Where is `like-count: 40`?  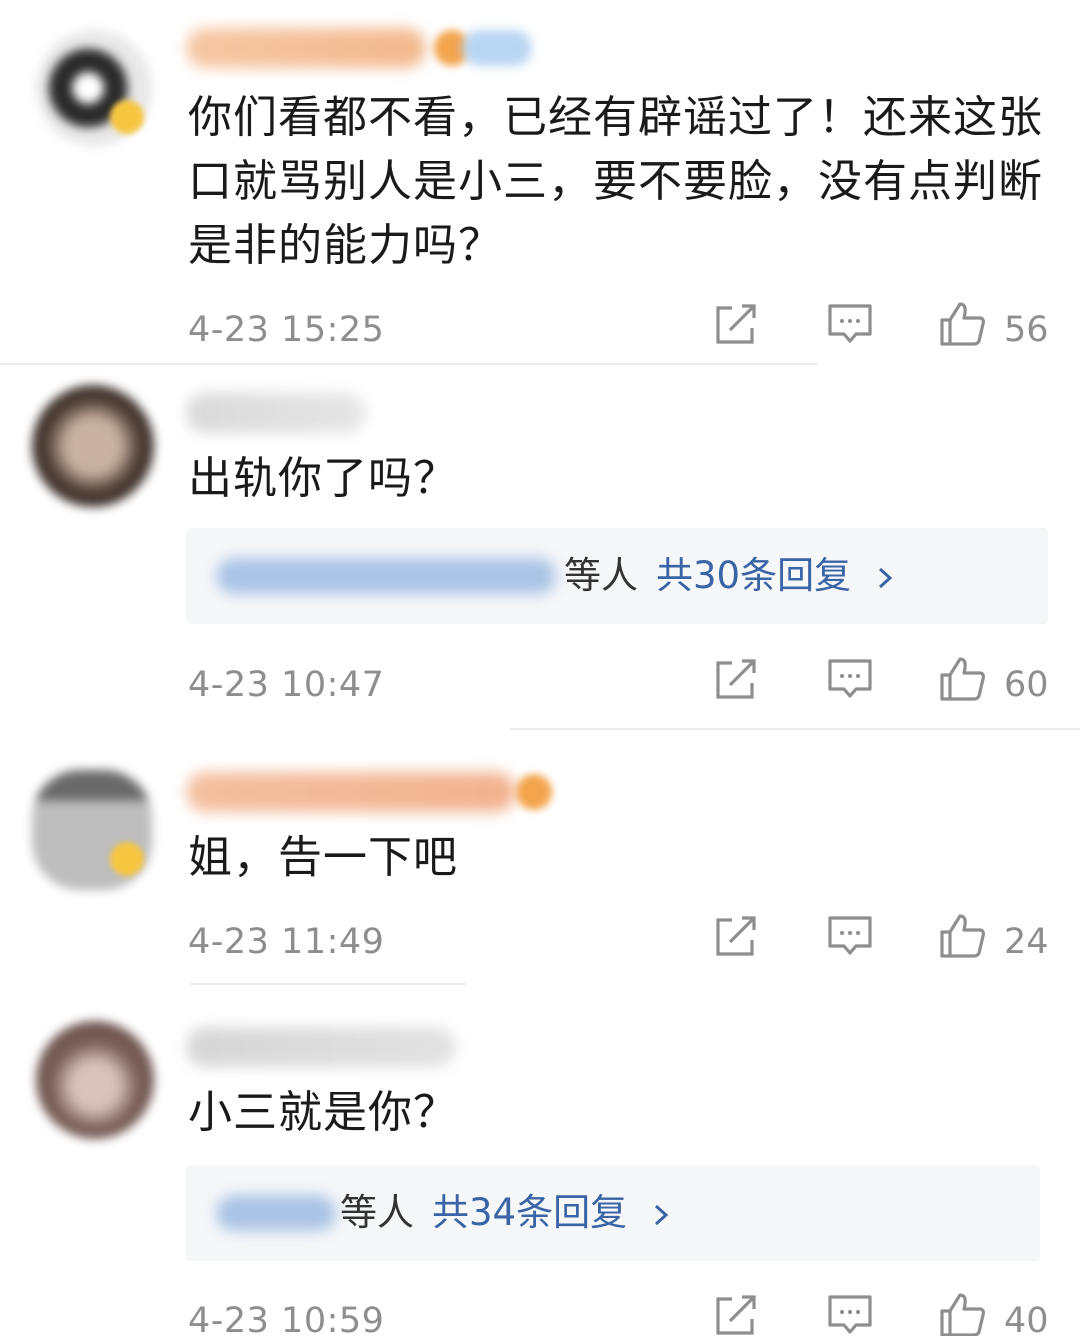
like-count: 40 is located at coordinates (1026, 1318).